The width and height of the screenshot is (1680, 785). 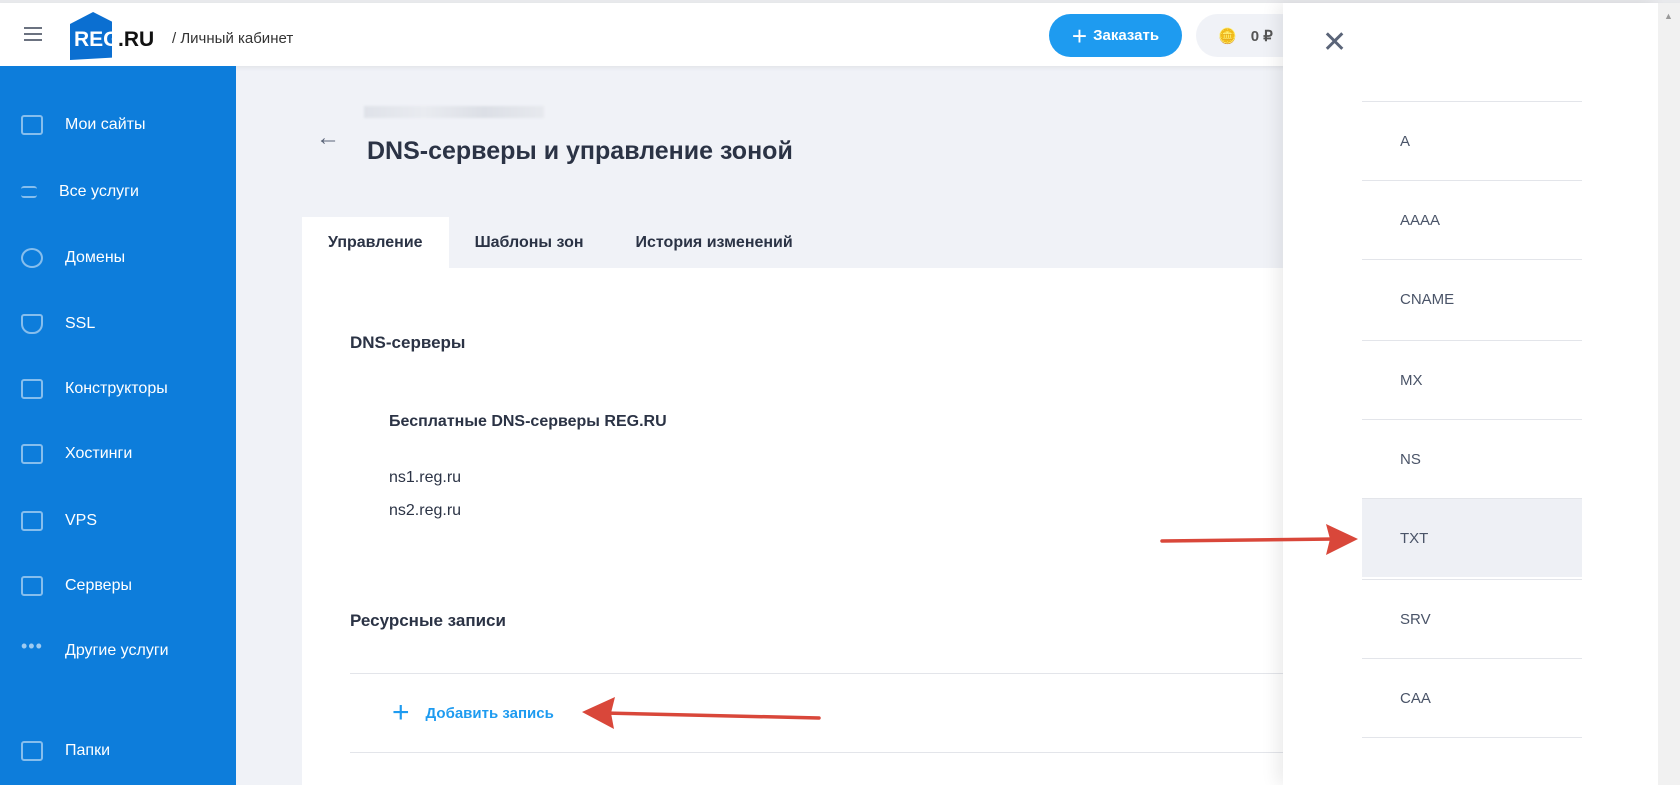 I want to click on annotation-arrow-add-record, so click(x=701, y=713).